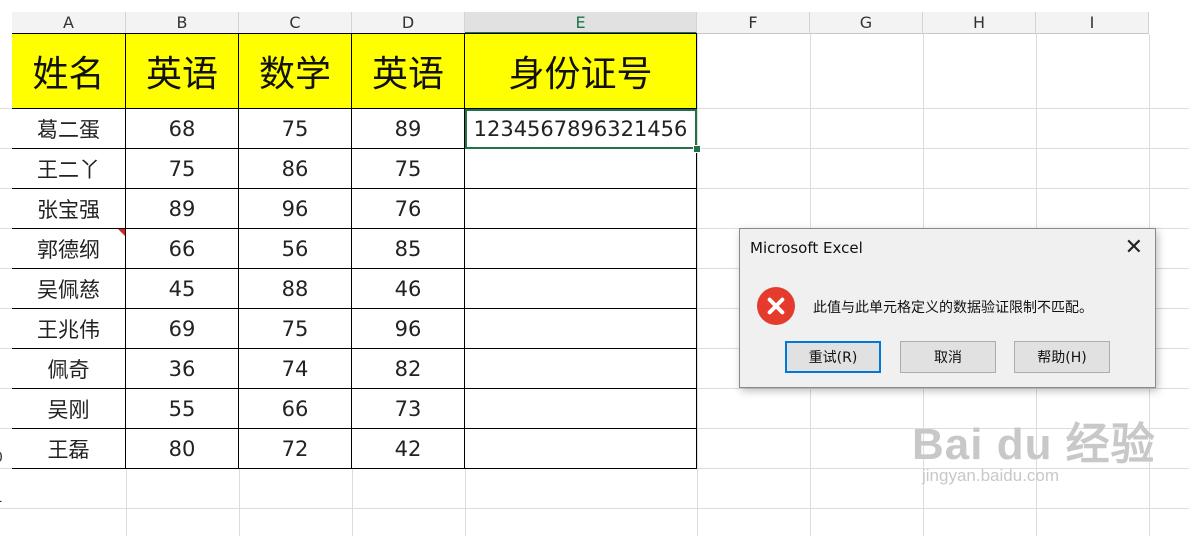  What do you see at coordinates (182, 329) in the screenshot?
I see `score-cell: 69` at bounding box center [182, 329].